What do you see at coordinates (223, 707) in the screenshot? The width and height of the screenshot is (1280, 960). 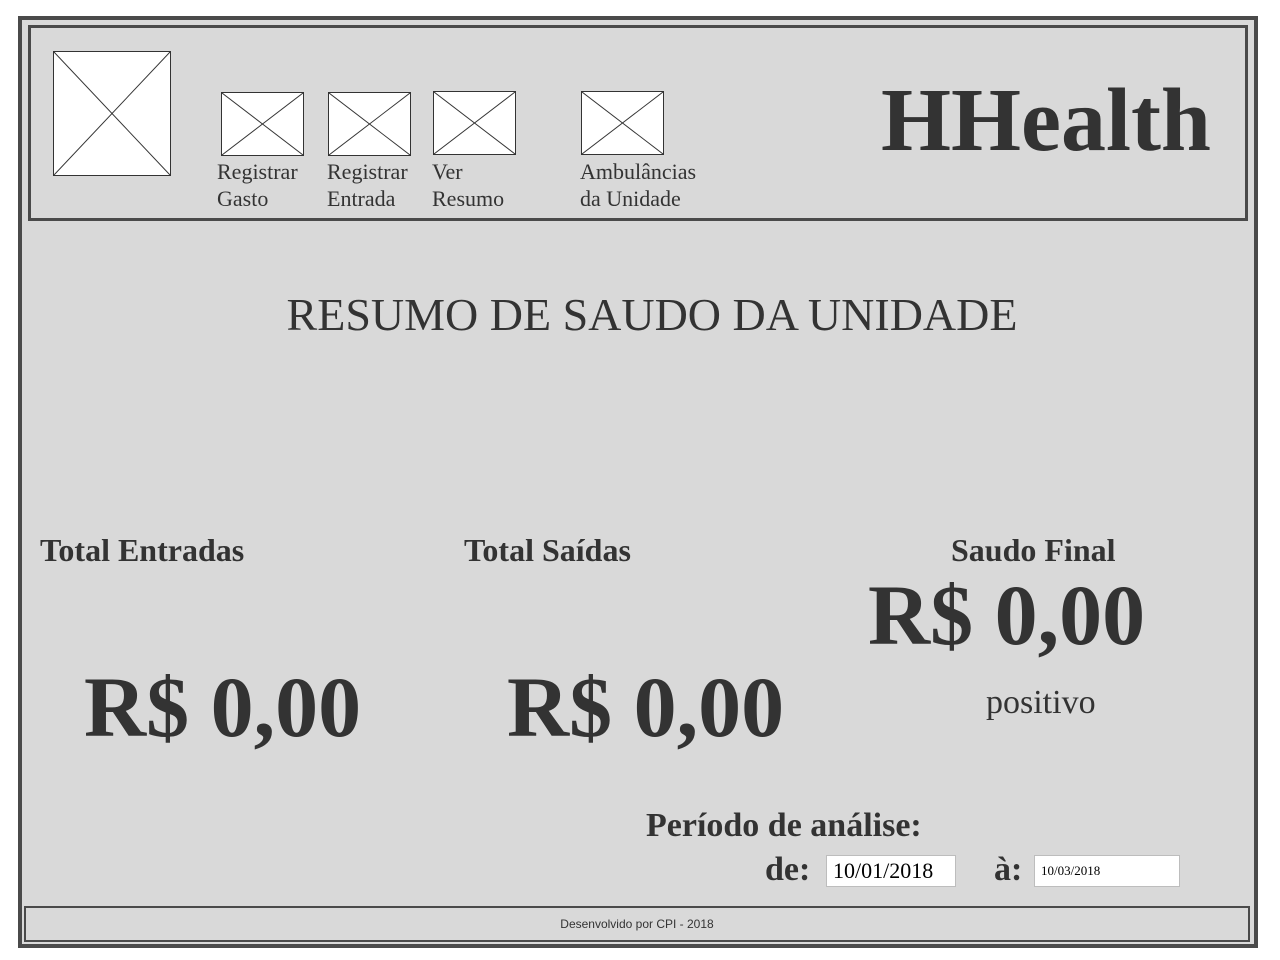 I see `total-entradas-value: R$ 0,00` at bounding box center [223, 707].